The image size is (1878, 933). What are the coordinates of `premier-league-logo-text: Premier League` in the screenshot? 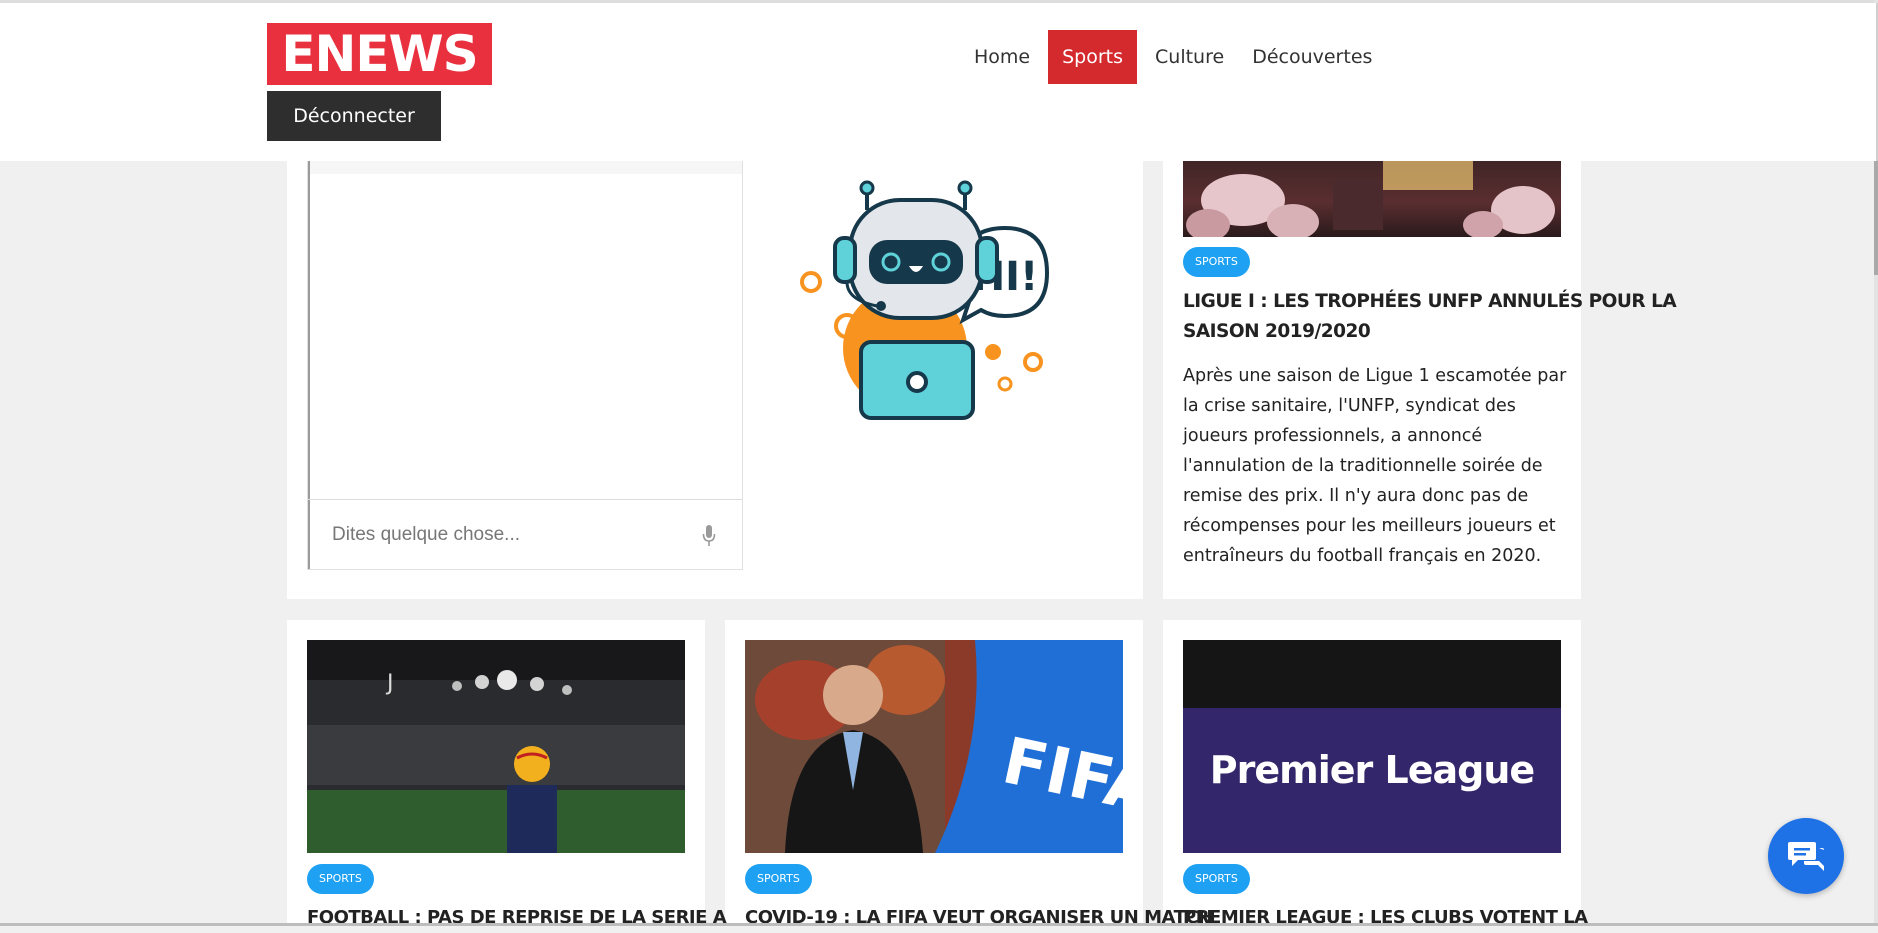 It's located at (1372, 770).